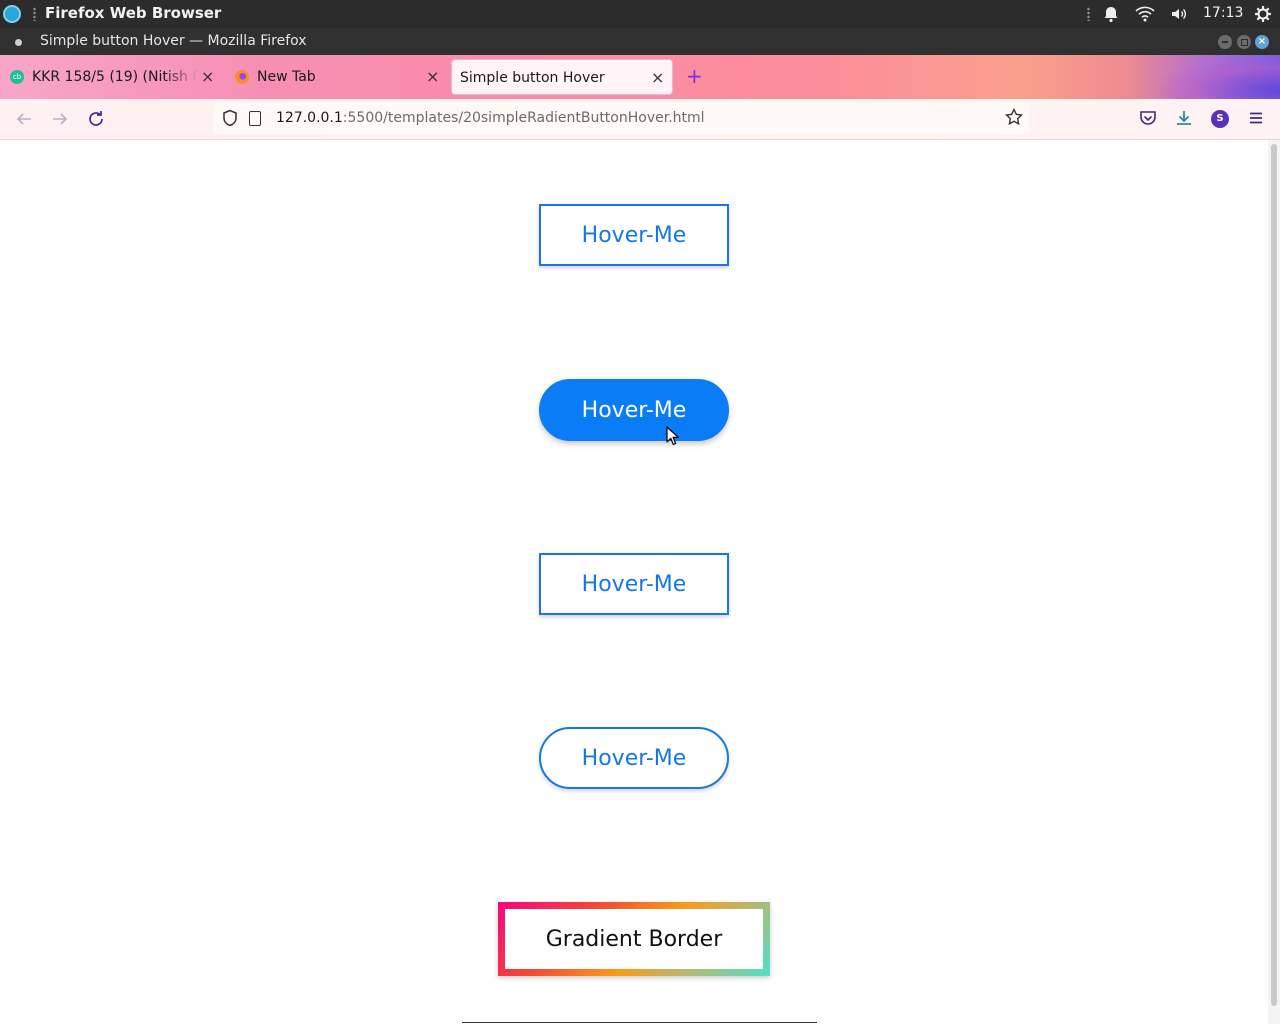  Describe the element at coordinates (639, 1022) in the screenshot. I see `page-divider` at that location.